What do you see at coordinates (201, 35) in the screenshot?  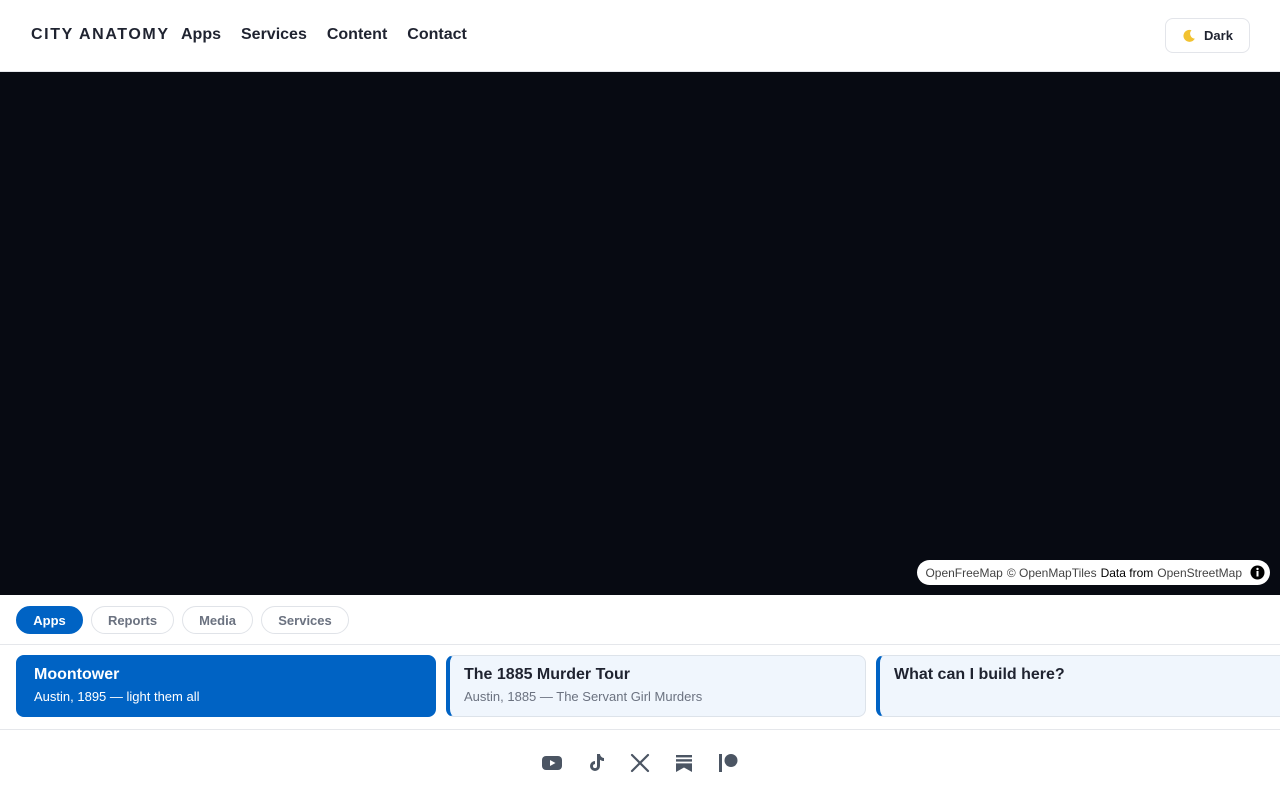 I see `nav-apps: Apps` at bounding box center [201, 35].